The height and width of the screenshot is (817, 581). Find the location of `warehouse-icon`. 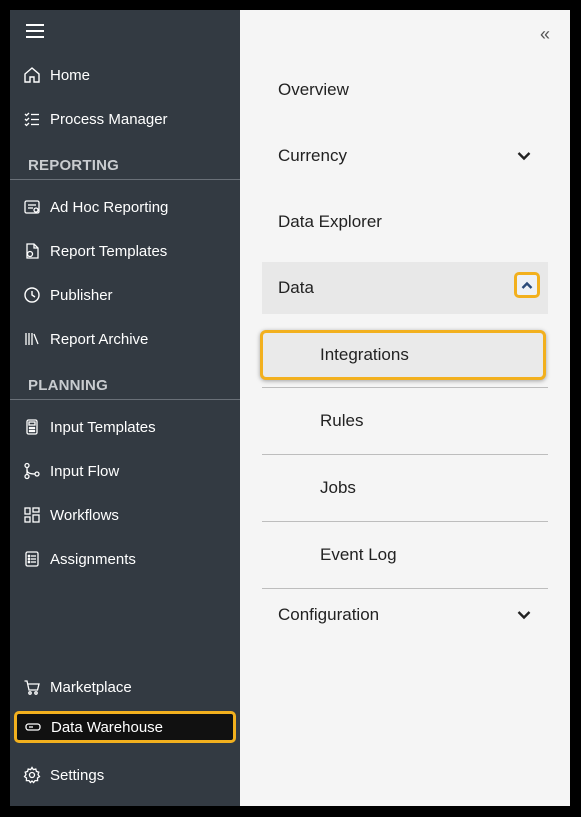

warehouse-icon is located at coordinates (33, 727).